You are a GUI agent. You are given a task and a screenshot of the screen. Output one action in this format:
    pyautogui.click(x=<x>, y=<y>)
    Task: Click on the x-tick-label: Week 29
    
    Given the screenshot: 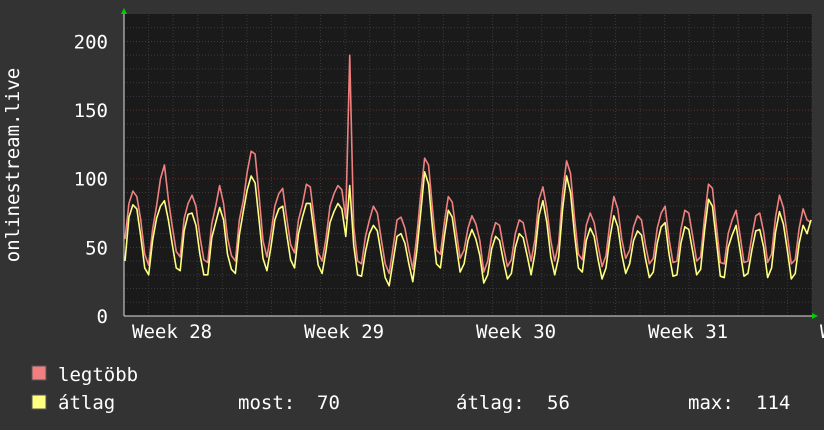 What is the action you would take?
    pyautogui.click(x=344, y=332)
    